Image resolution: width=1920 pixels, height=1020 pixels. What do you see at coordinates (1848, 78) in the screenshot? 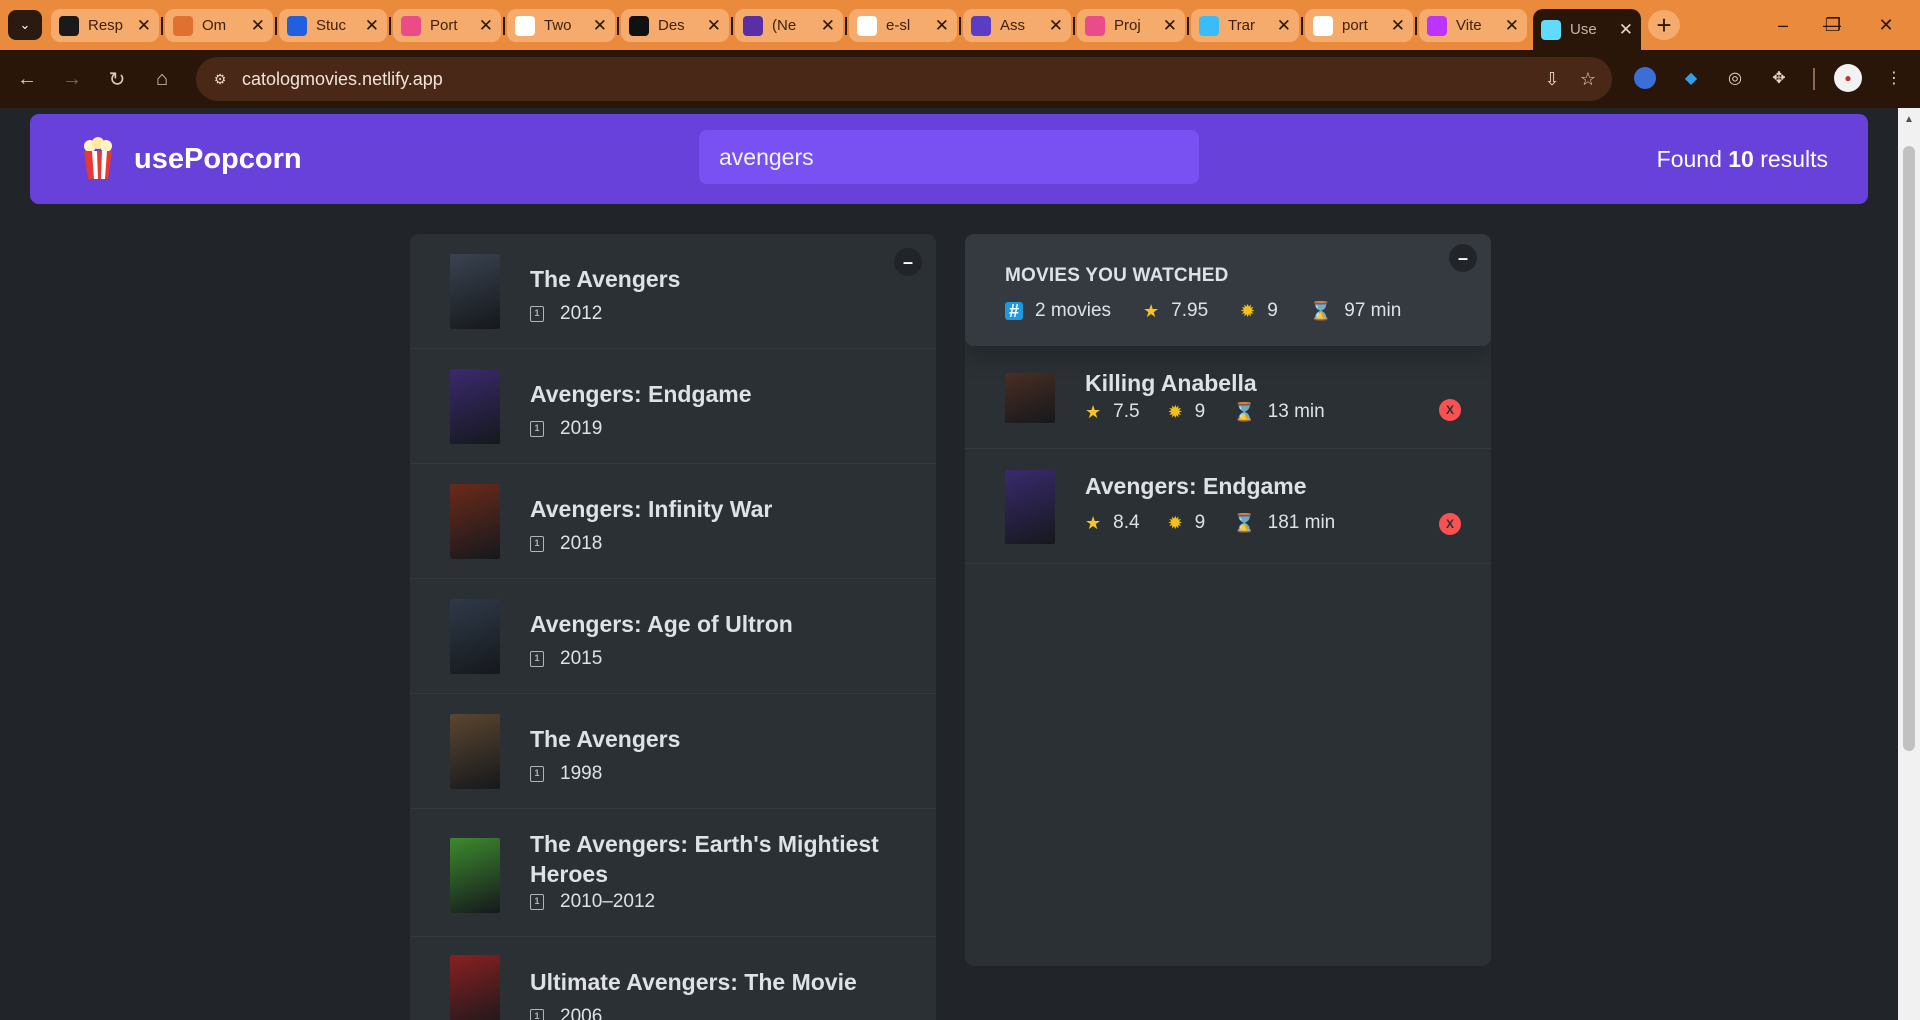
I see `profile-avatar: ●` at bounding box center [1848, 78].